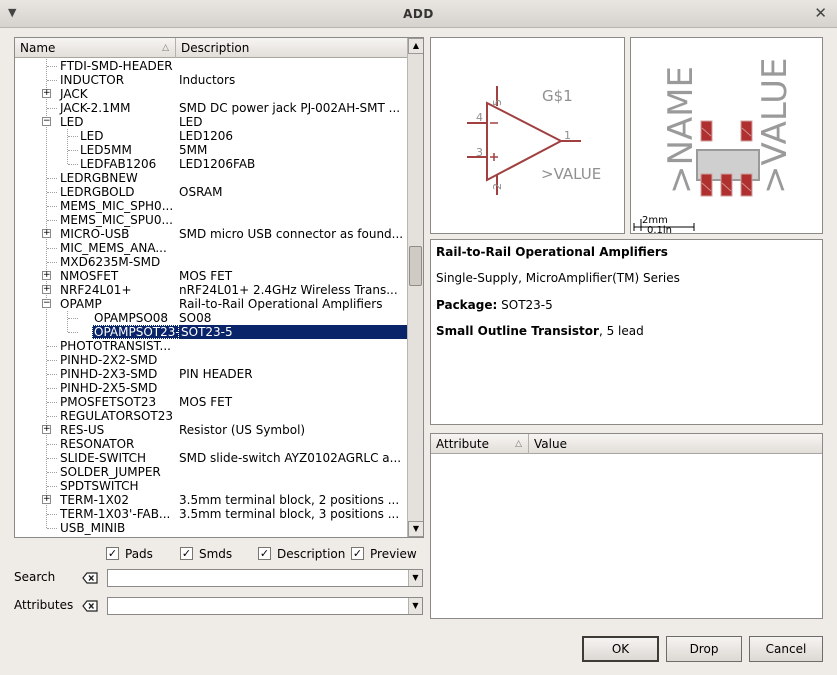  What do you see at coordinates (415, 578) in the screenshot?
I see `search-dropdown-icon: ▼` at bounding box center [415, 578].